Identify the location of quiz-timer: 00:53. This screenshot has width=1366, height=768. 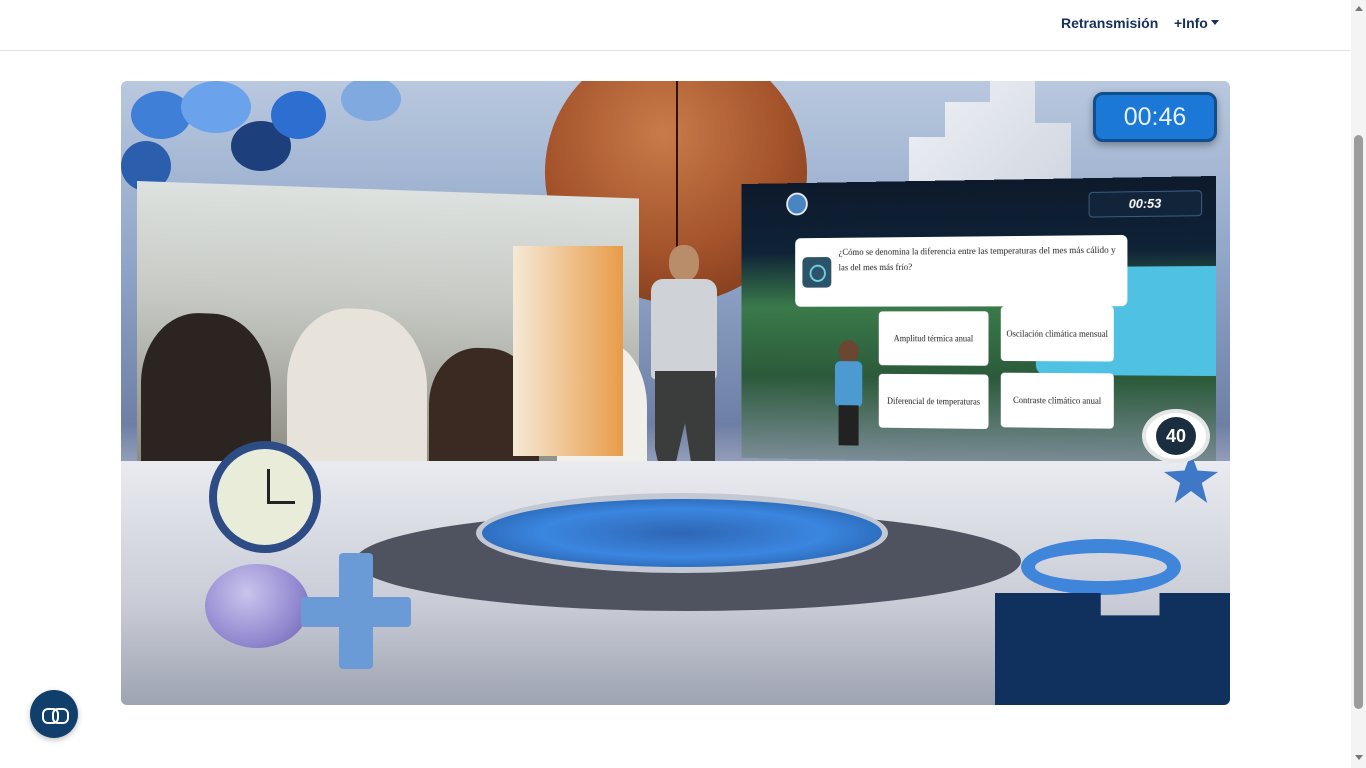
(1145, 203).